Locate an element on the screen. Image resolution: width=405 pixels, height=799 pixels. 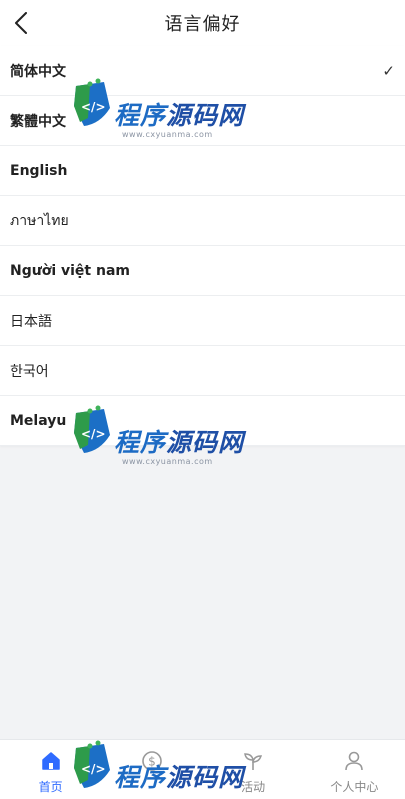
language-option-zh-hant: 繁體中文 is located at coordinates (202, 121).